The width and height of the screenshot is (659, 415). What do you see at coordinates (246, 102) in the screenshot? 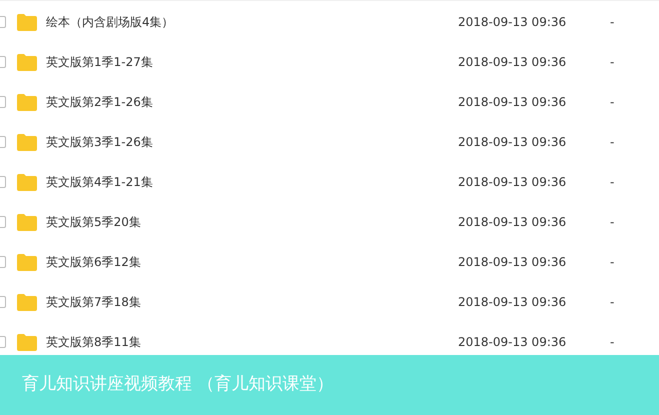
I see `file-name: 英文版第2季1-26集` at bounding box center [246, 102].